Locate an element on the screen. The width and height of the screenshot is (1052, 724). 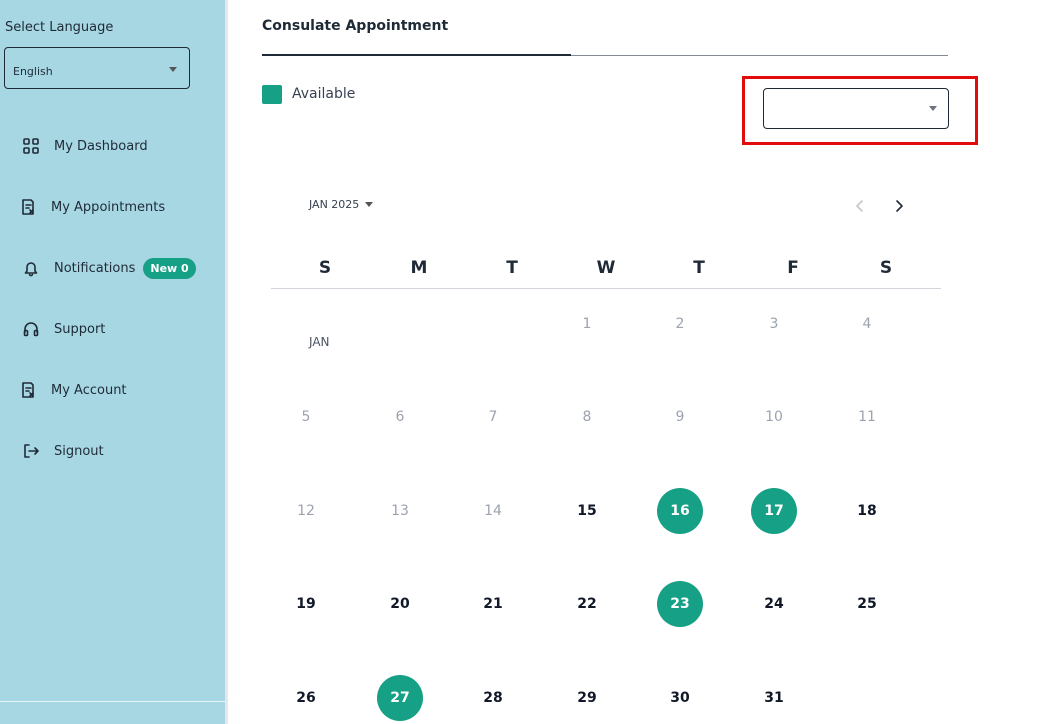
available-day: 17 is located at coordinates (774, 511).